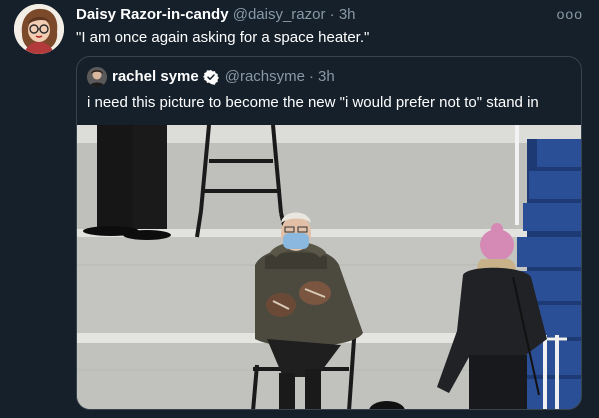  I want to click on more-options-button: ooo, so click(570, 14).